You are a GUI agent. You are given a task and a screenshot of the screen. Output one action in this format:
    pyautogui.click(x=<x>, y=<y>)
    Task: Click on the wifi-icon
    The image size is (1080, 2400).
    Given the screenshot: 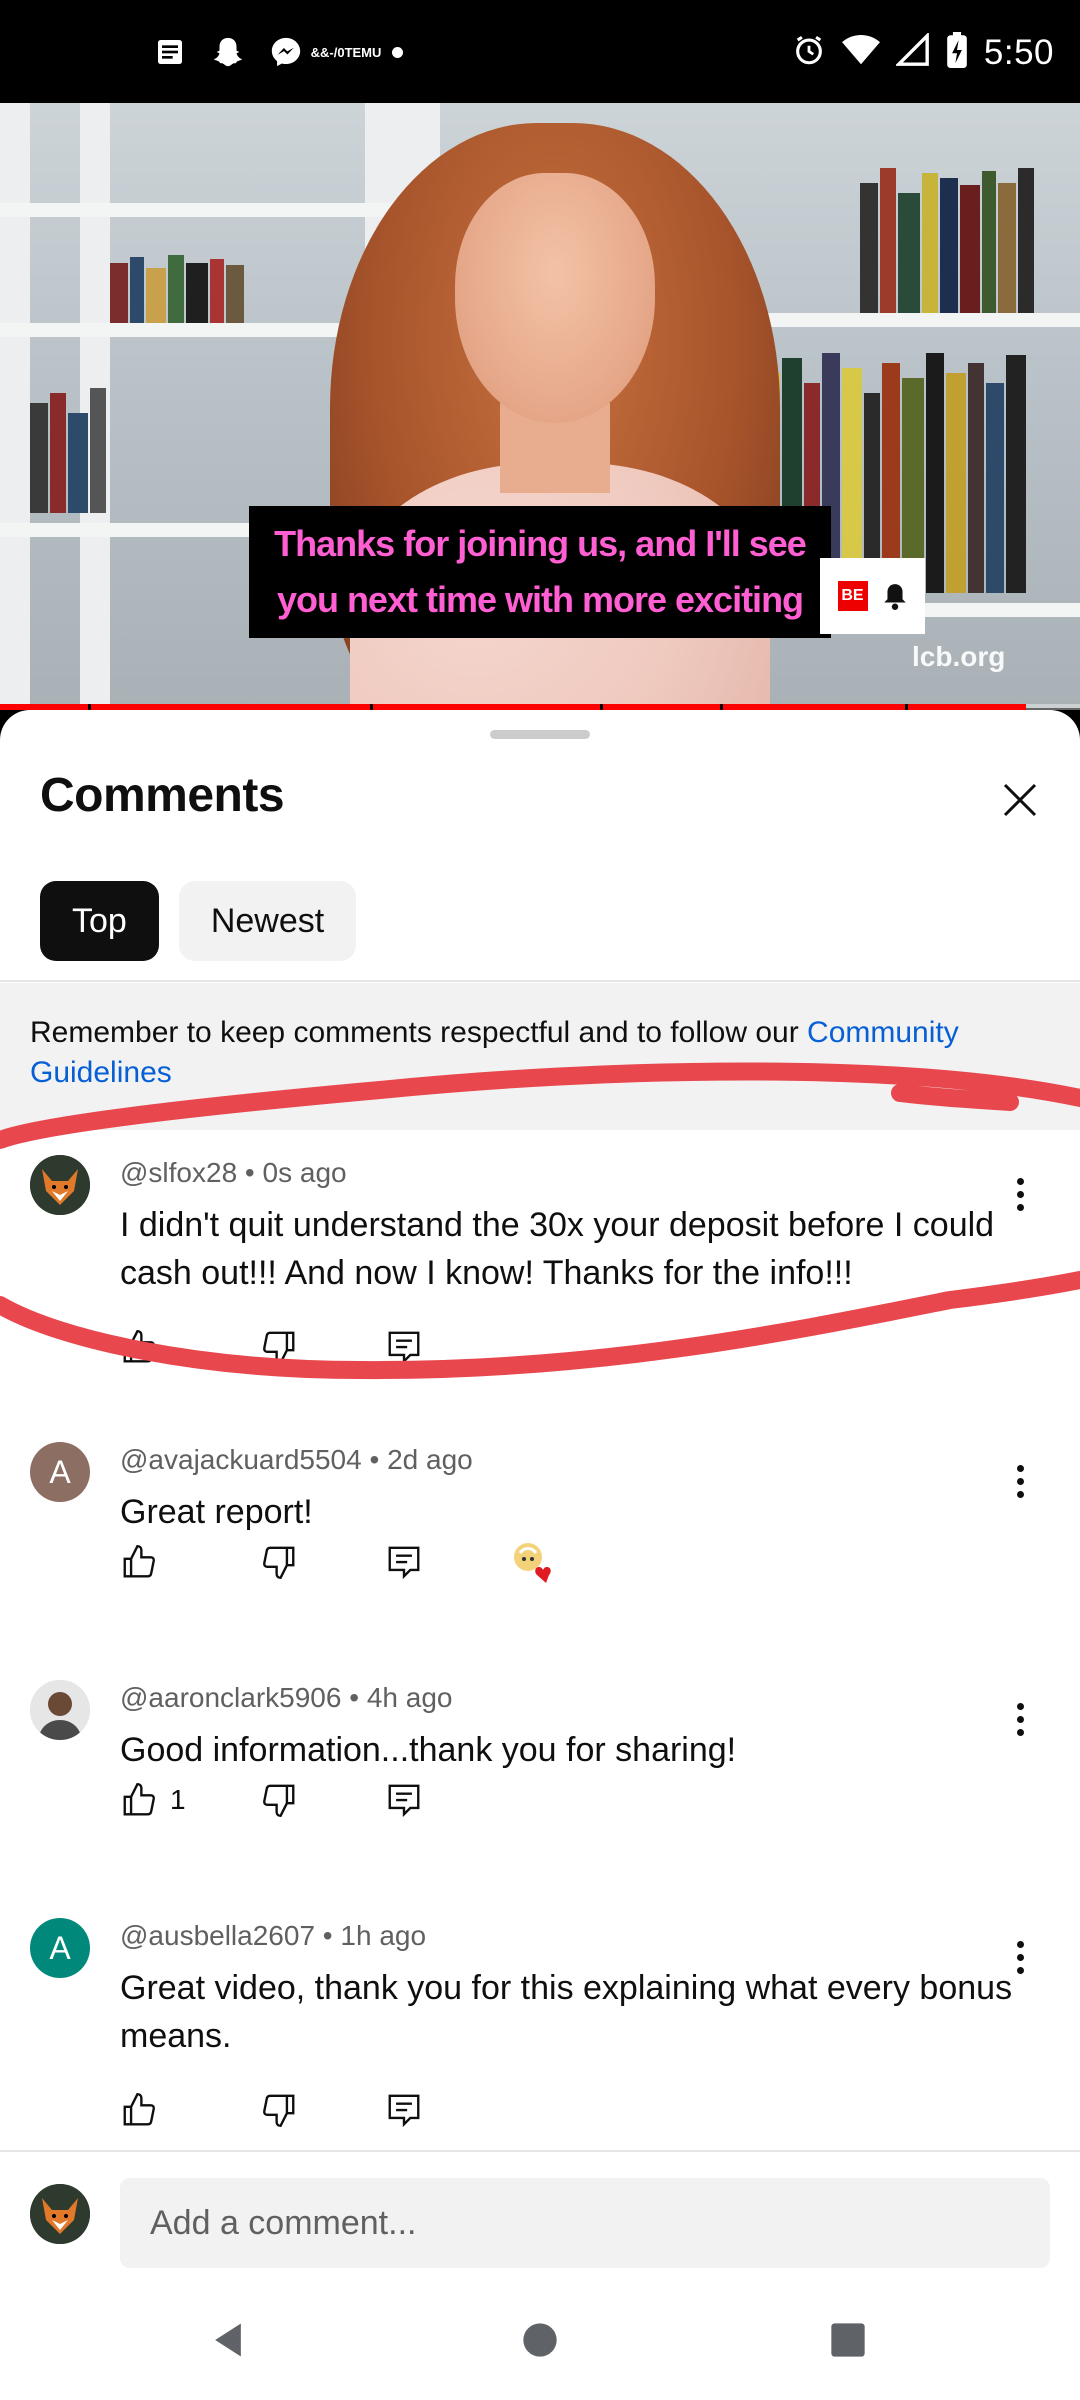 What is the action you would take?
    pyautogui.click(x=860, y=52)
    